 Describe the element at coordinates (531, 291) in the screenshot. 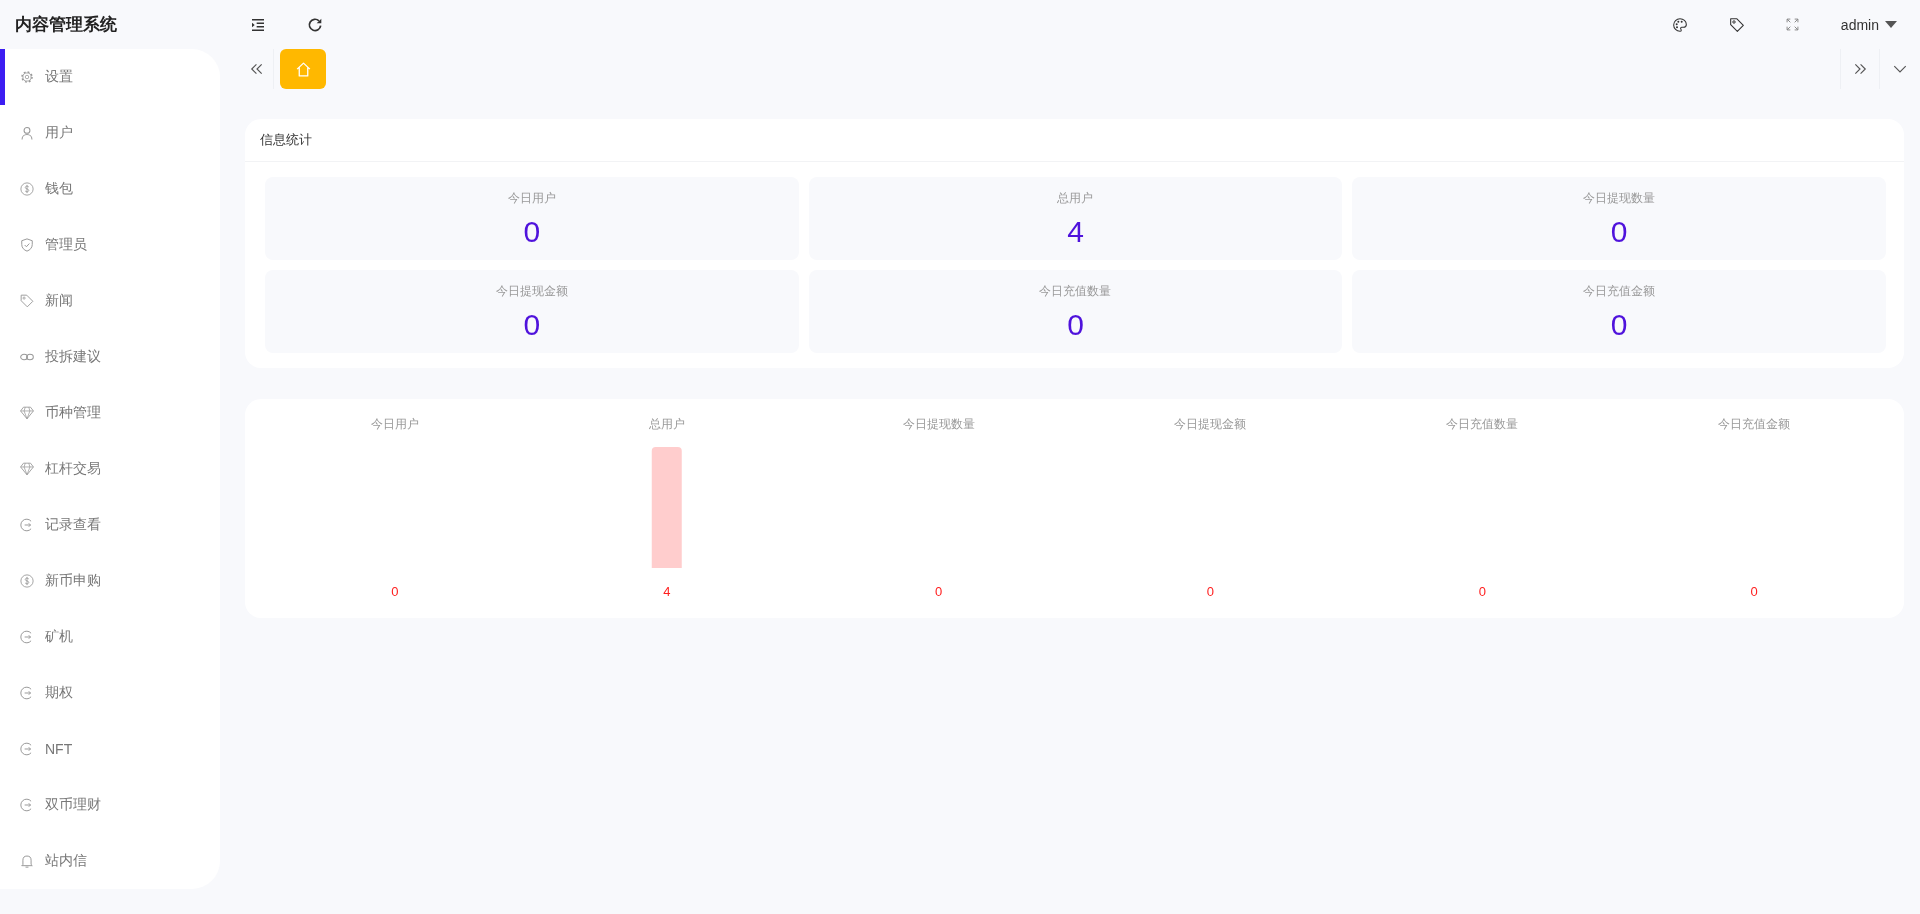

I see `stat-label: 今日提现金额` at that location.